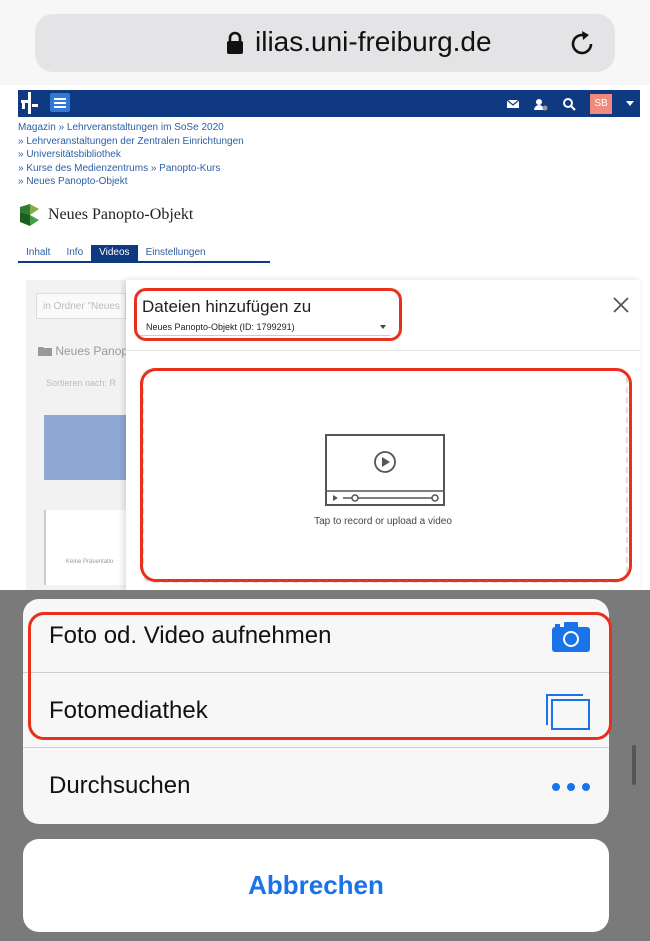  I want to click on object-header: Neues Panopto-Objekt, so click(105, 215).